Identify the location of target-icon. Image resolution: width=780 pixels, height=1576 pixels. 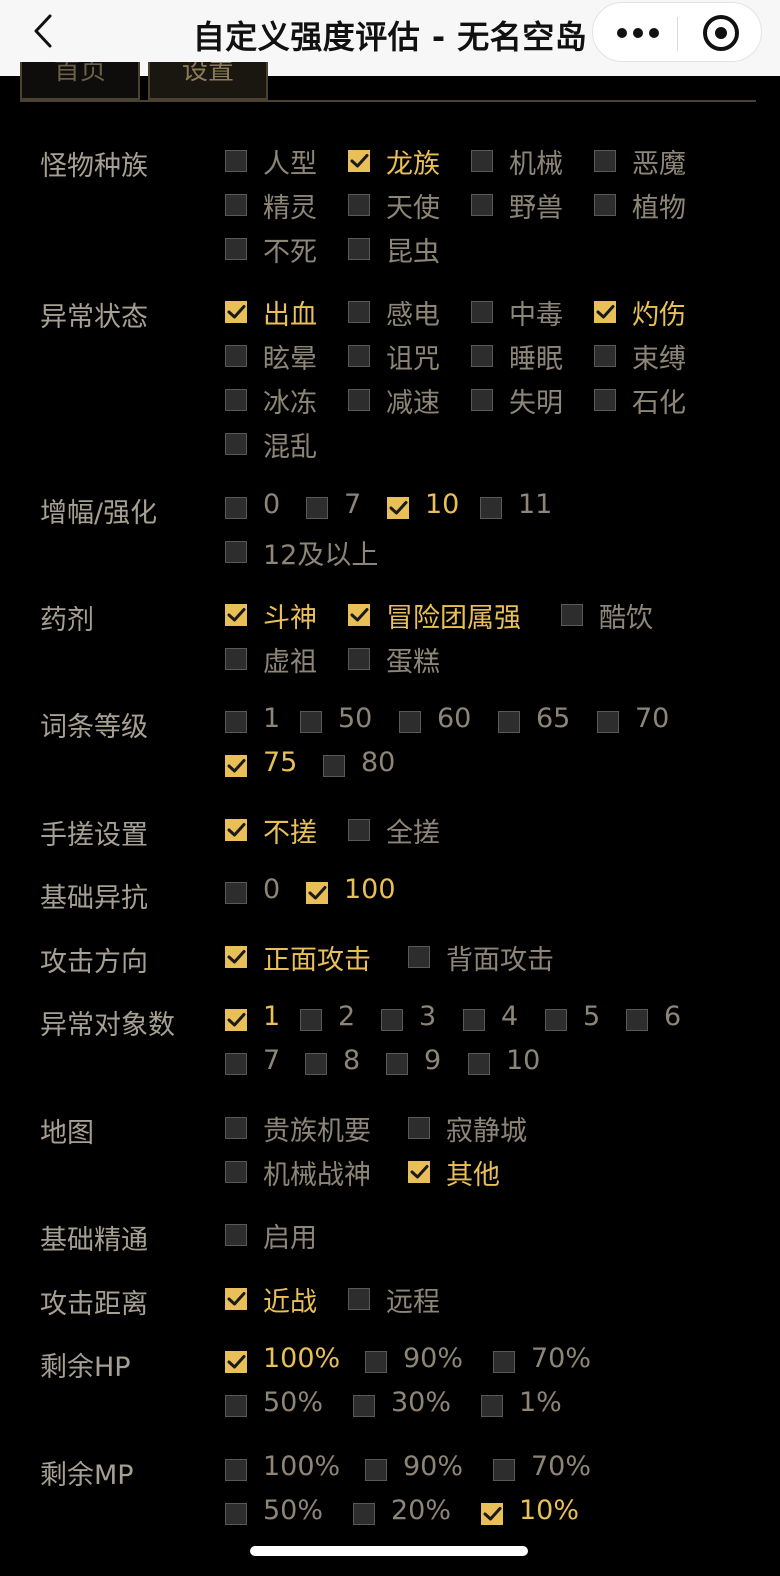
(721, 33).